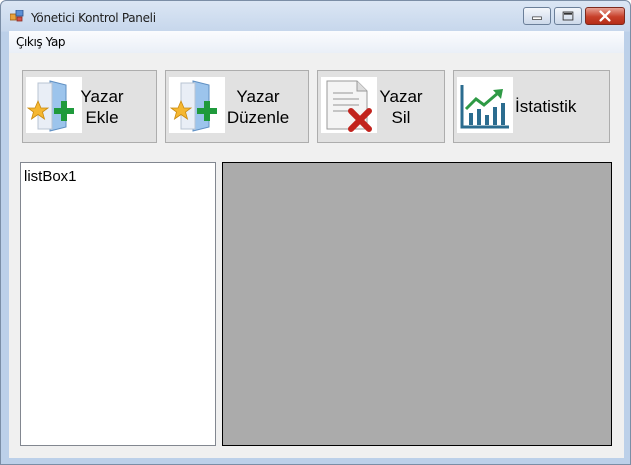  What do you see at coordinates (41, 42) in the screenshot?
I see `menu-item-logout: Çıkış Yap` at bounding box center [41, 42].